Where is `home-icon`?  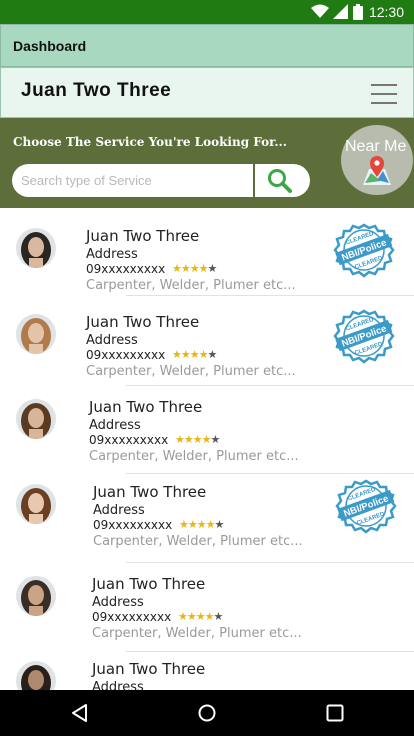 home-icon is located at coordinates (207, 713).